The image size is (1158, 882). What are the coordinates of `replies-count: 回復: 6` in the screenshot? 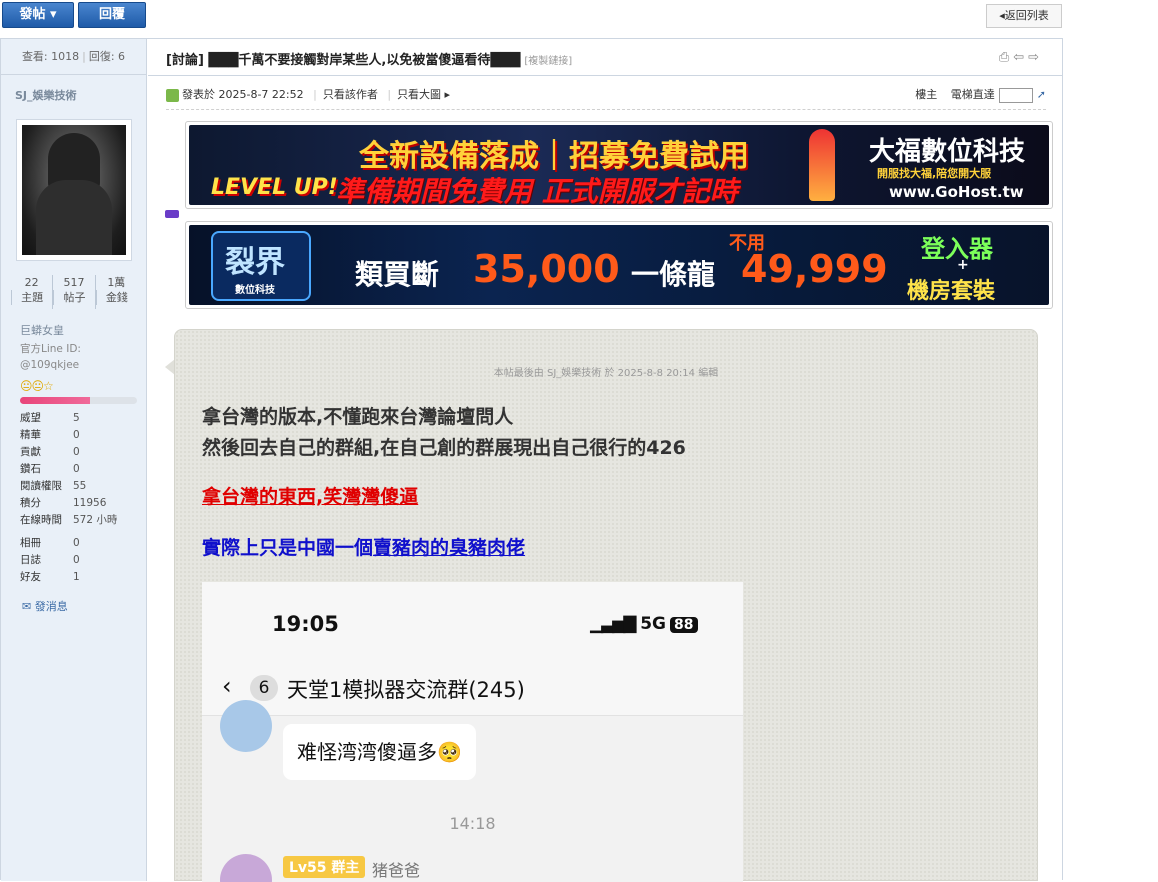 It's located at (107, 56).